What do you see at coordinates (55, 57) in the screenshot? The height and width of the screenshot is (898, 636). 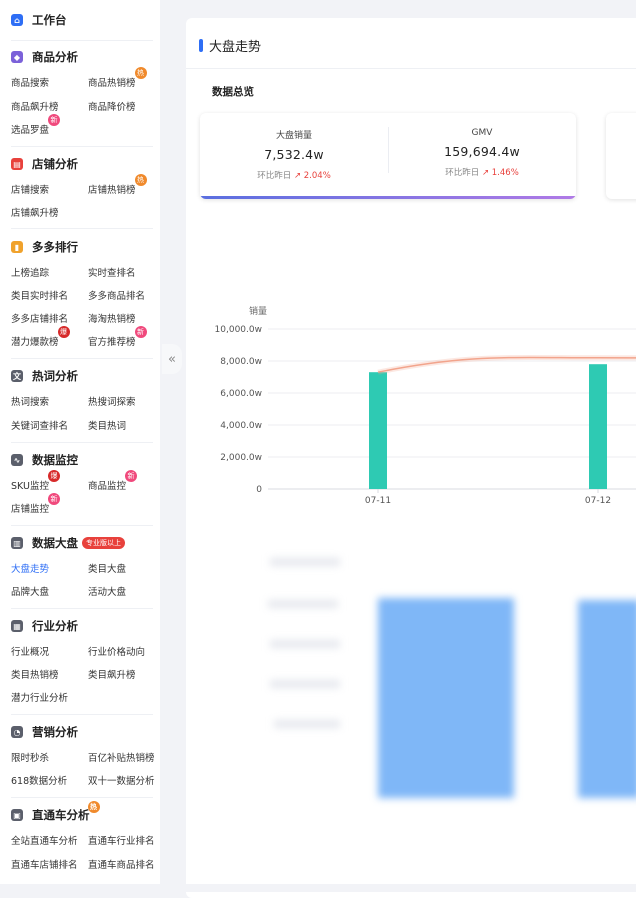 I see `section-title: 商品分析` at bounding box center [55, 57].